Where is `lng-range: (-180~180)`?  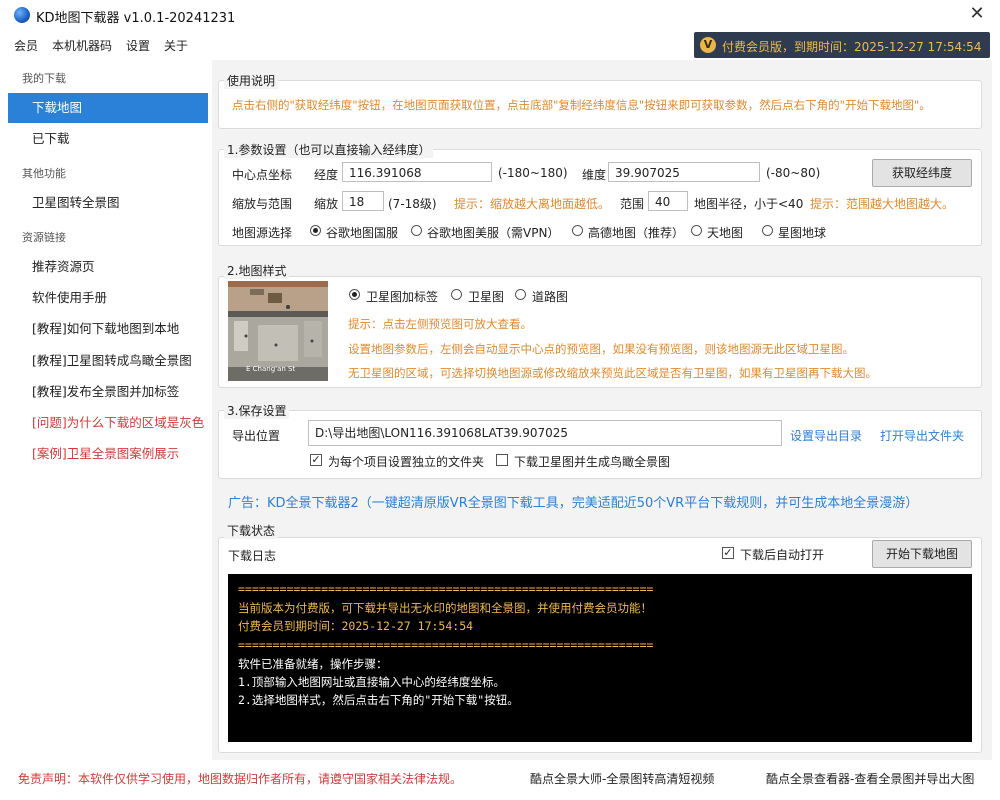
lng-range: (-180~180) is located at coordinates (533, 173).